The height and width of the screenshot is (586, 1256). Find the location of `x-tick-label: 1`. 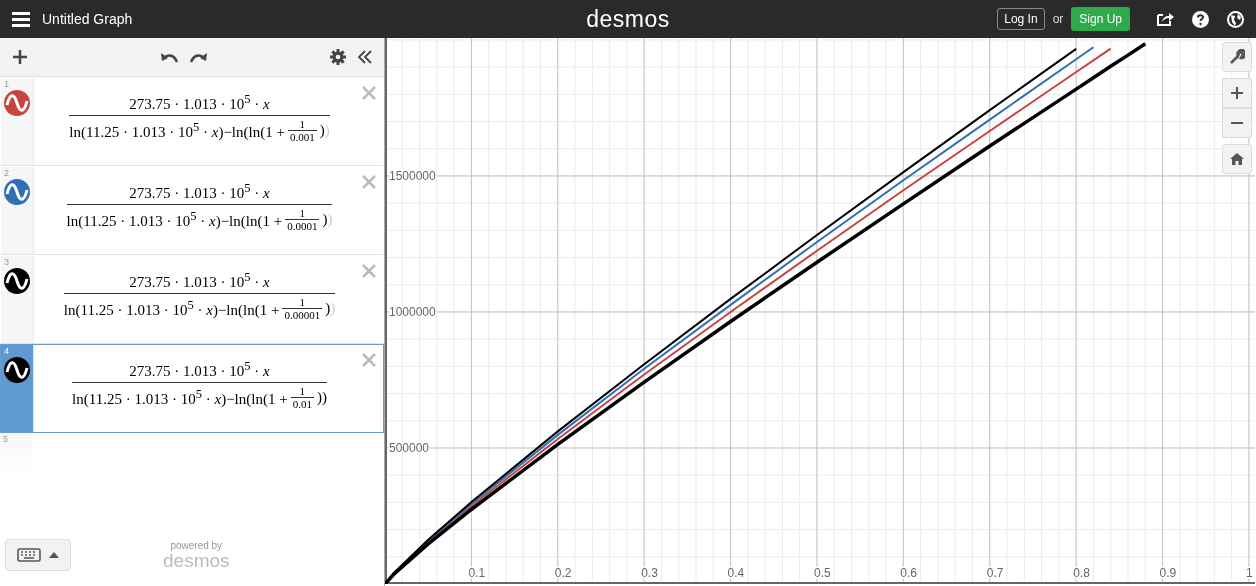

x-tick-label: 1 is located at coordinates (1249, 573).